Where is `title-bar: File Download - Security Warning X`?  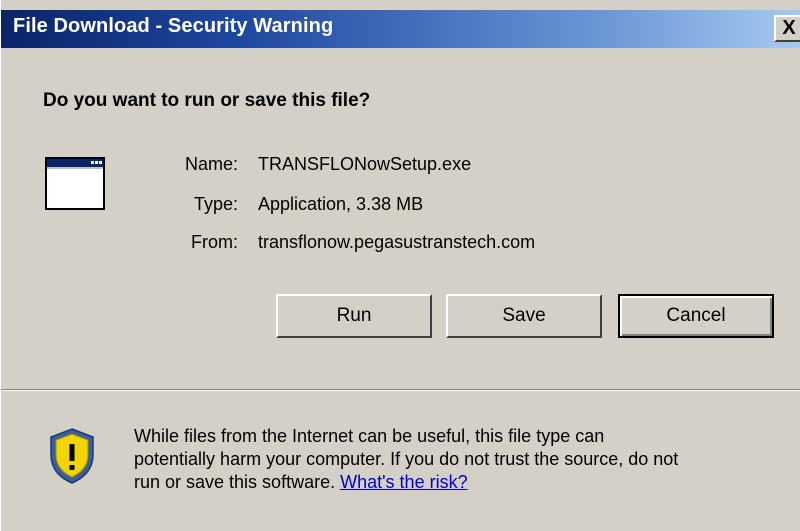
title-bar: File Download - Security Warning X is located at coordinates (400, 29).